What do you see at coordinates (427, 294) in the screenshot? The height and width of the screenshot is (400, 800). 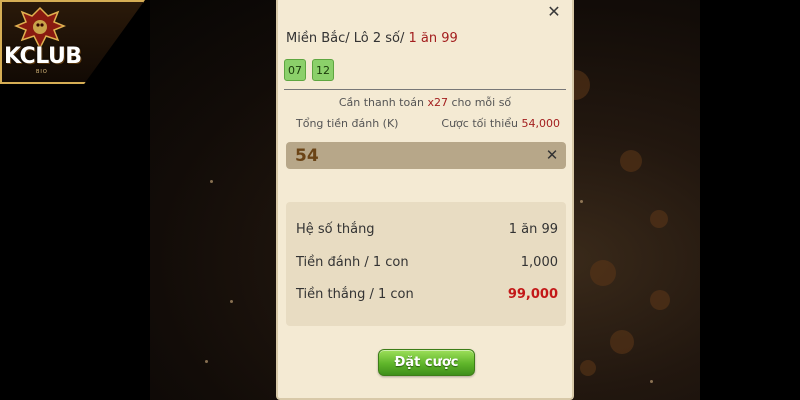 I see `payout-row: Tiền thắng / 1 con 99,000` at bounding box center [427, 294].